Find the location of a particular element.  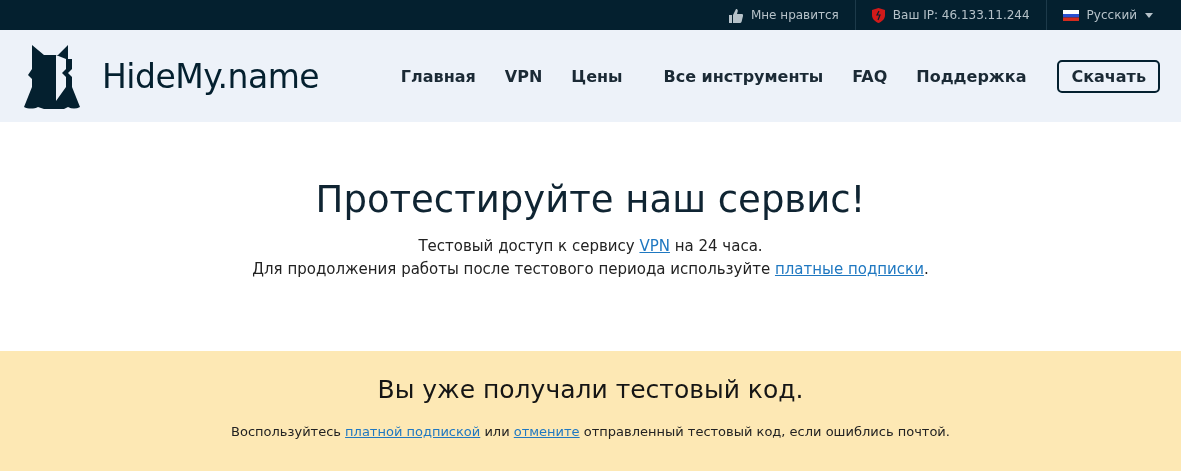

nav-link: Цены is located at coordinates (597, 76).